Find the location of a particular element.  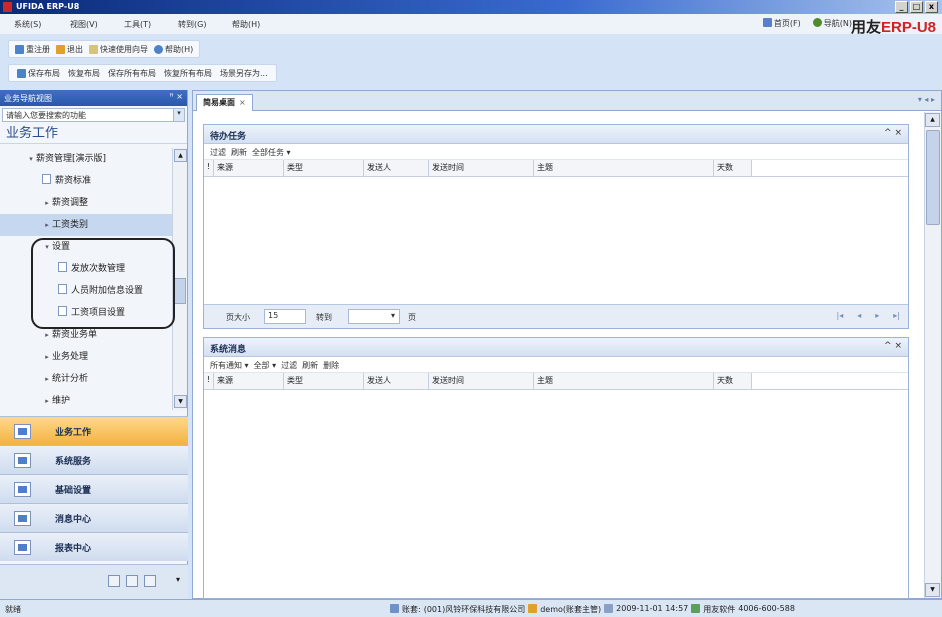

menu-system: 系统(S) is located at coordinates (27, 24).